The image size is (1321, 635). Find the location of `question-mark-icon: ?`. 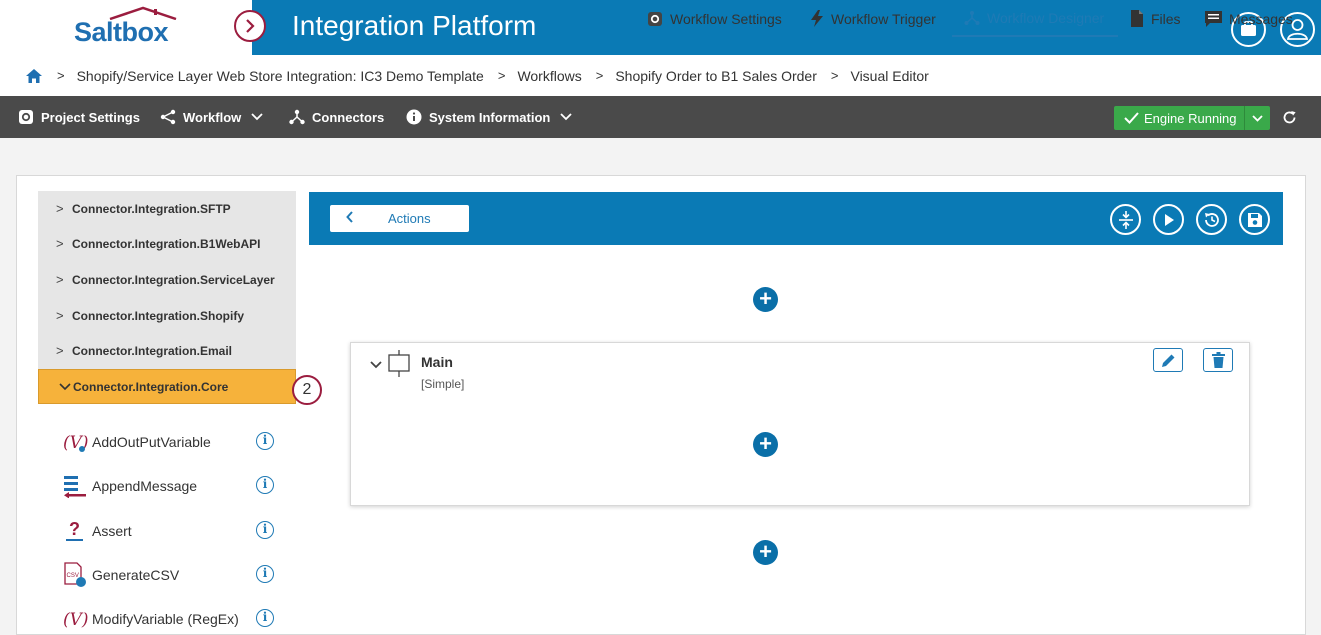

question-mark-icon: ? is located at coordinates (75, 531).